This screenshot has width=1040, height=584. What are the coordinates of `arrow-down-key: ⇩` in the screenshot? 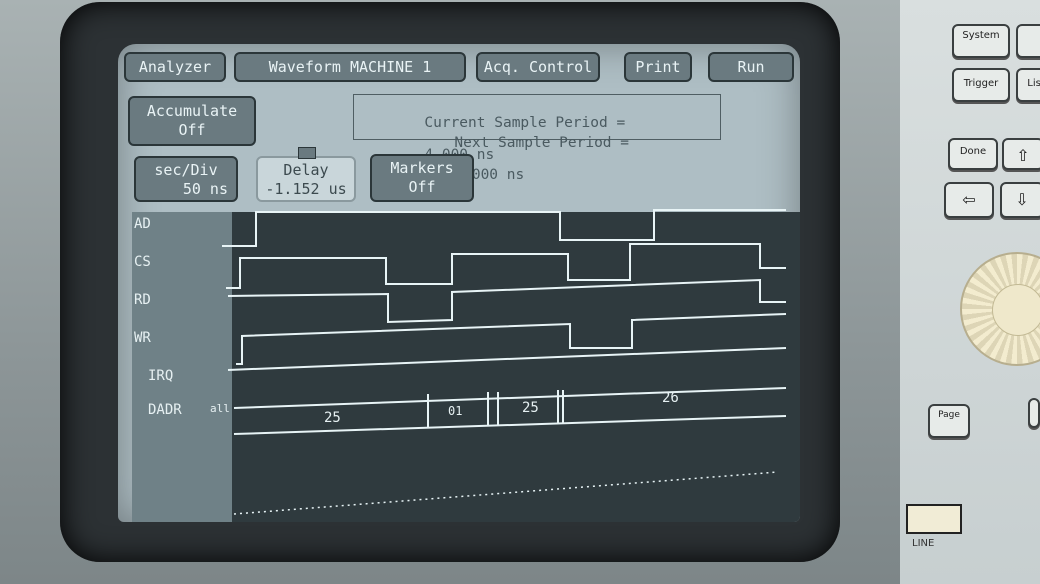 It's located at (1020, 200).